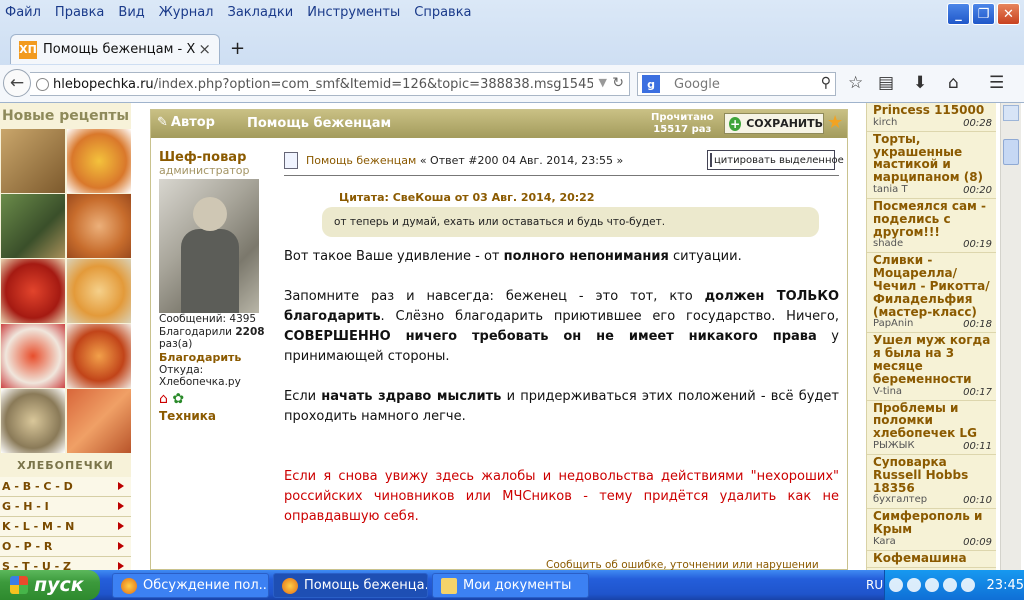  What do you see at coordinates (65, 527) in the screenshot?
I see `alphabet-item: K - L - M - N` at bounding box center [65, 527].